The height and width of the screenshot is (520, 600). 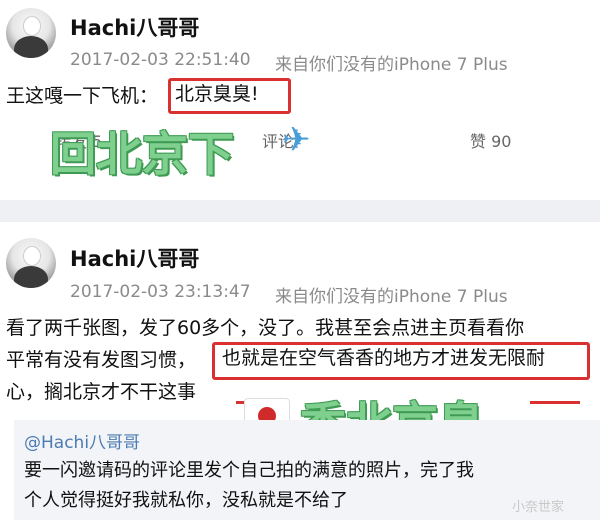 What do you see at coordinates (249, 470) in the screenshot?
I see `quoted-text-line-1: 要一闪邀请码的评论里发个自己拍的满意的照片，完了我` at bounding box center [249, 470].